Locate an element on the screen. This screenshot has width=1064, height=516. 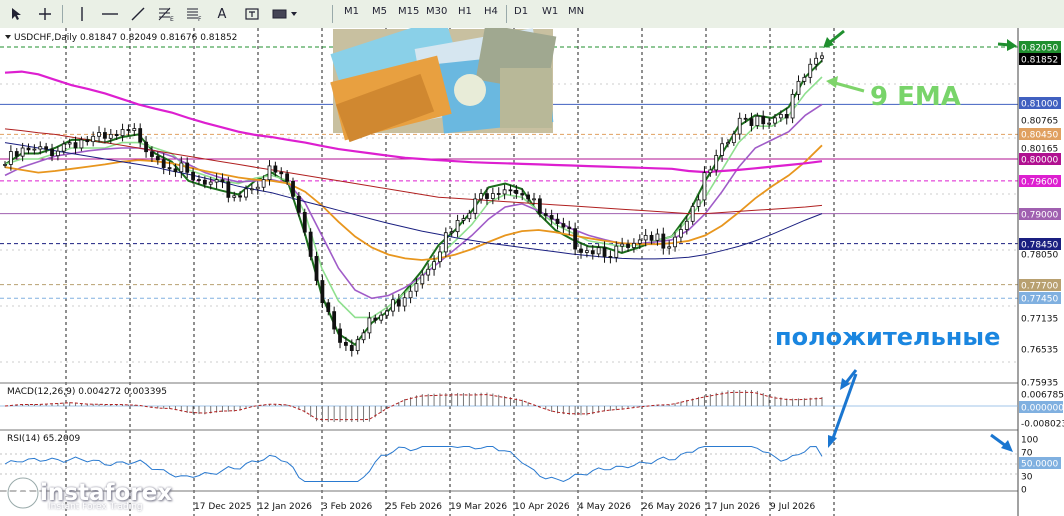
timeframe-m30: M30 is located at coordinates (436, 11).